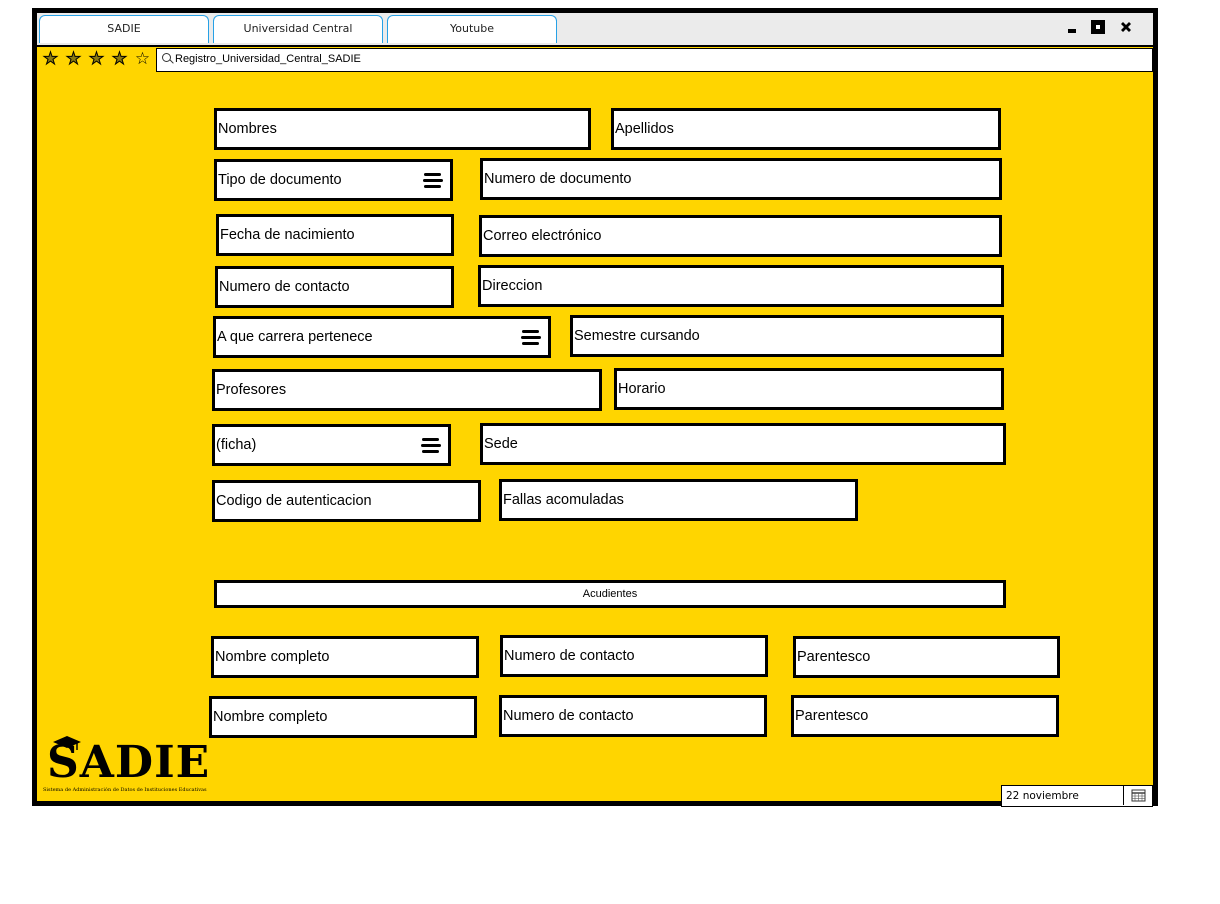  Describe the element at coordinates (654, 60) in the screenshot. I see `address-bar: Registro_Universidad_Central_SADIE` at that location.